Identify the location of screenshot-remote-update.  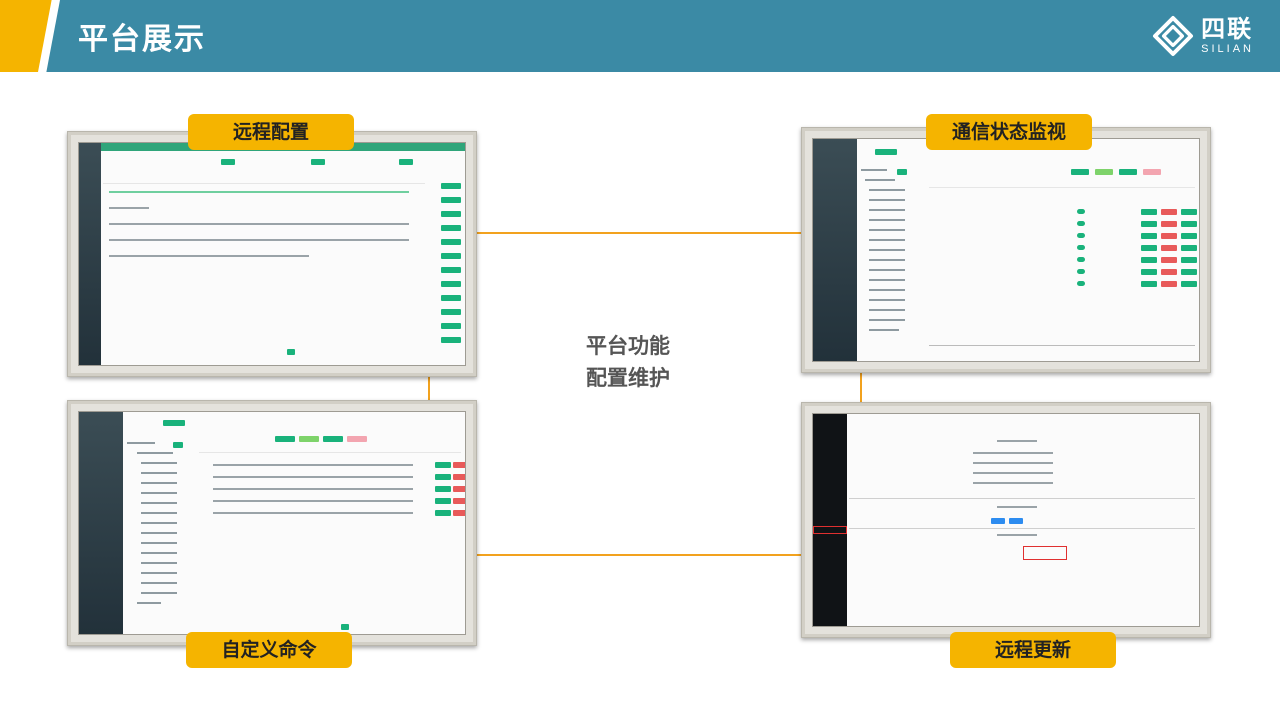
(1006, 520).